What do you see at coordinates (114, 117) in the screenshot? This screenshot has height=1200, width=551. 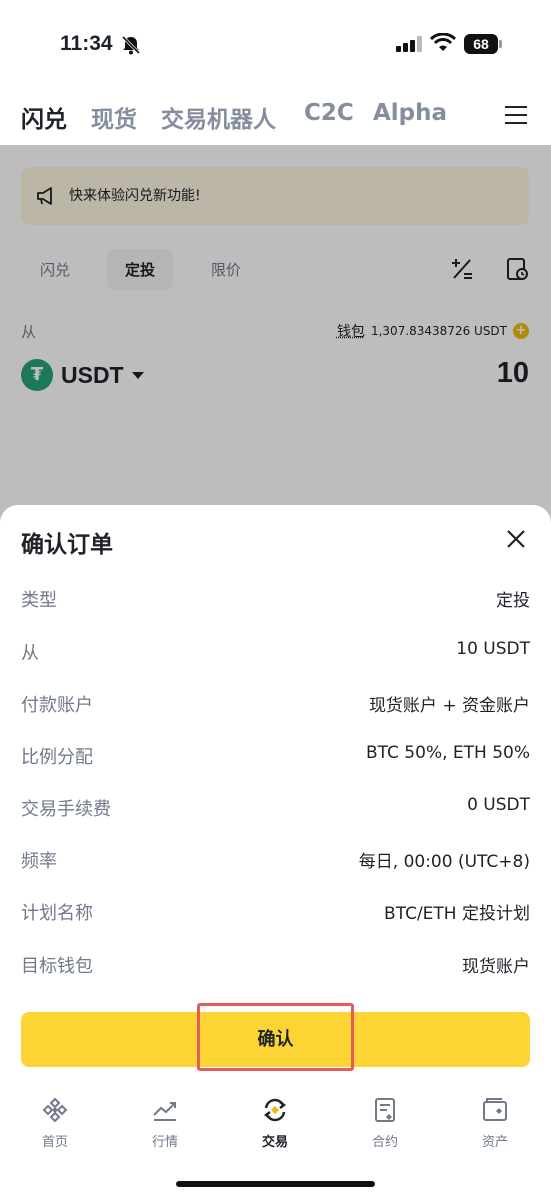 I see `tab-spot: 现货` at bounding box center [114, 117].